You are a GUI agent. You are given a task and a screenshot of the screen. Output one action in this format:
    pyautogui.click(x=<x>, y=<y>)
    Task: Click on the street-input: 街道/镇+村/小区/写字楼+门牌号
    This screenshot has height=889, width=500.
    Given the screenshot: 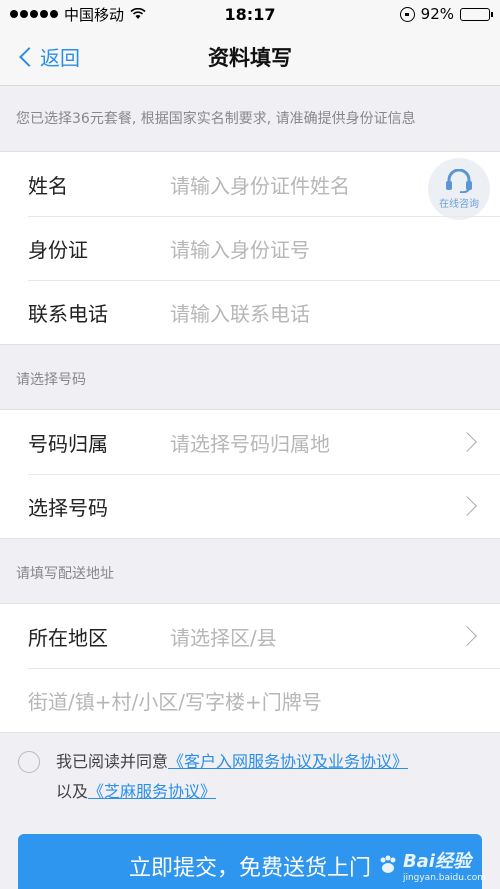 What is the action you would take?
    pyautogui.click(x=264, y=700)
    